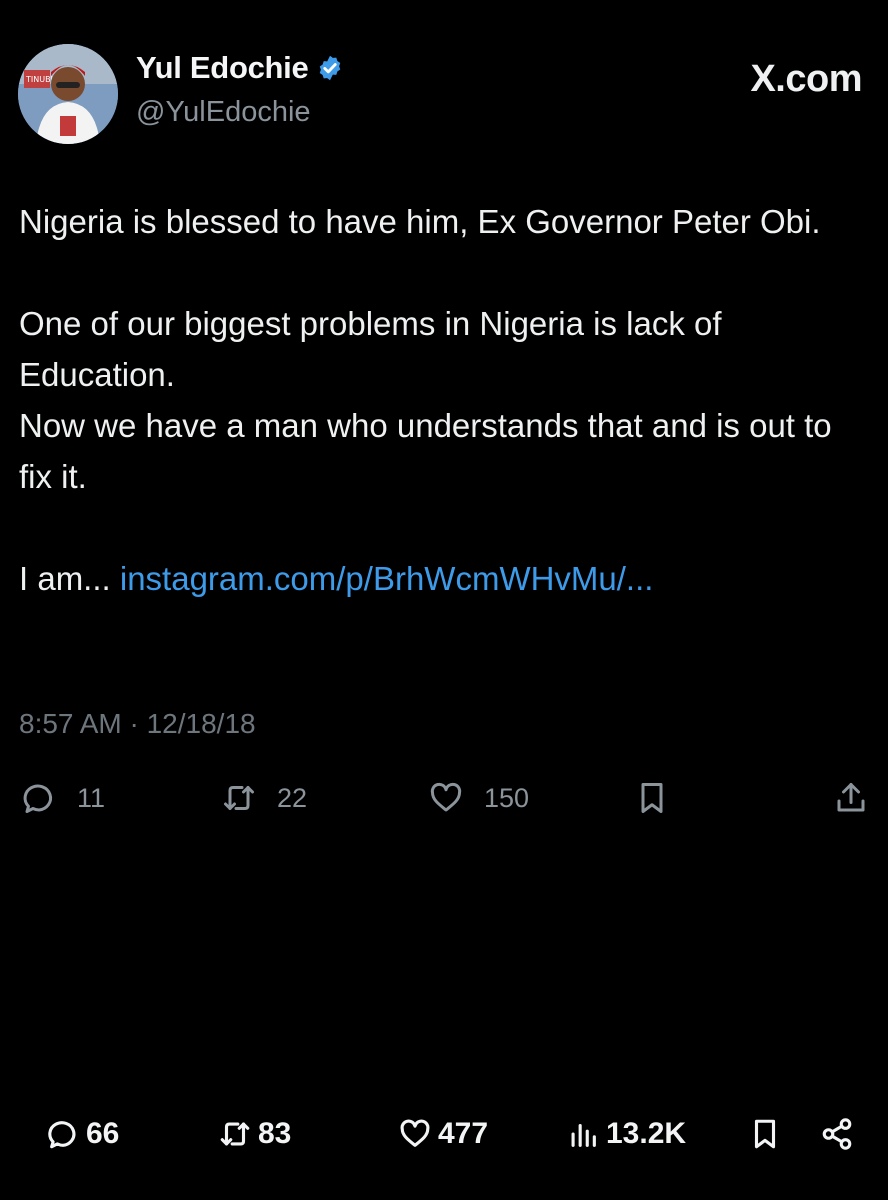 The width and height of the screenshot is (888, 1200). I want to click on bookmark-button, so click(652, 798).